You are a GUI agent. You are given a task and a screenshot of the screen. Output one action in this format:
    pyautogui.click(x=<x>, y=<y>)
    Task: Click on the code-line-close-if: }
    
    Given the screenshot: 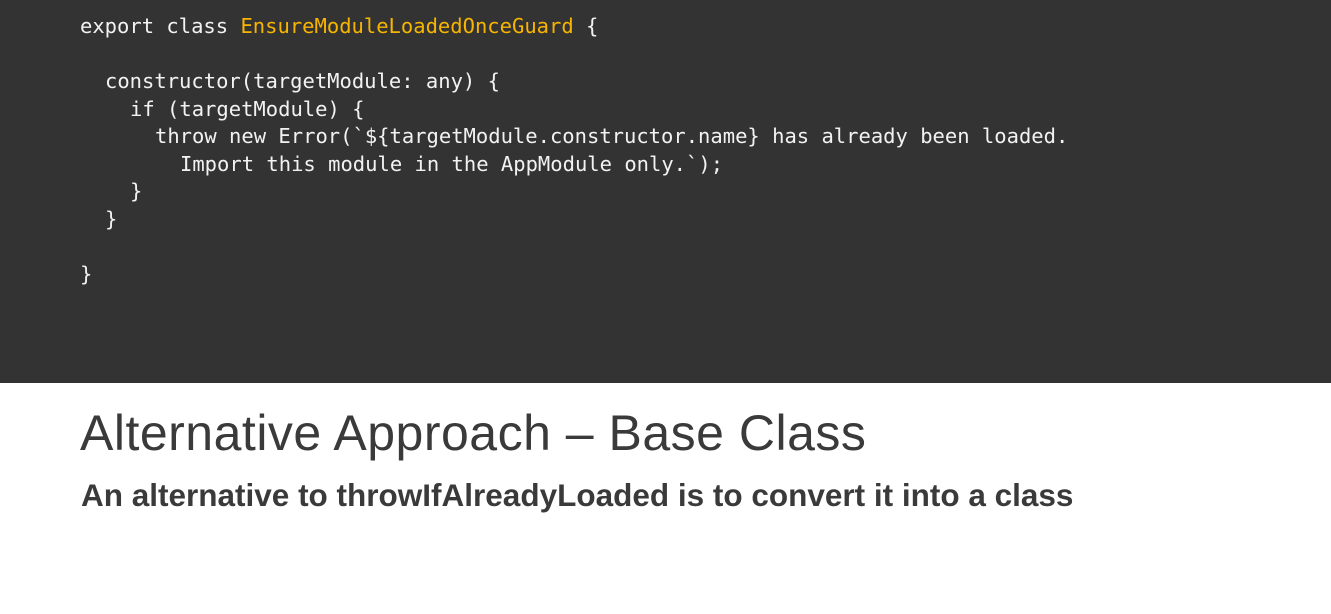 What is the action you would take?
    pyautogui.click(x=136, y=191)
    